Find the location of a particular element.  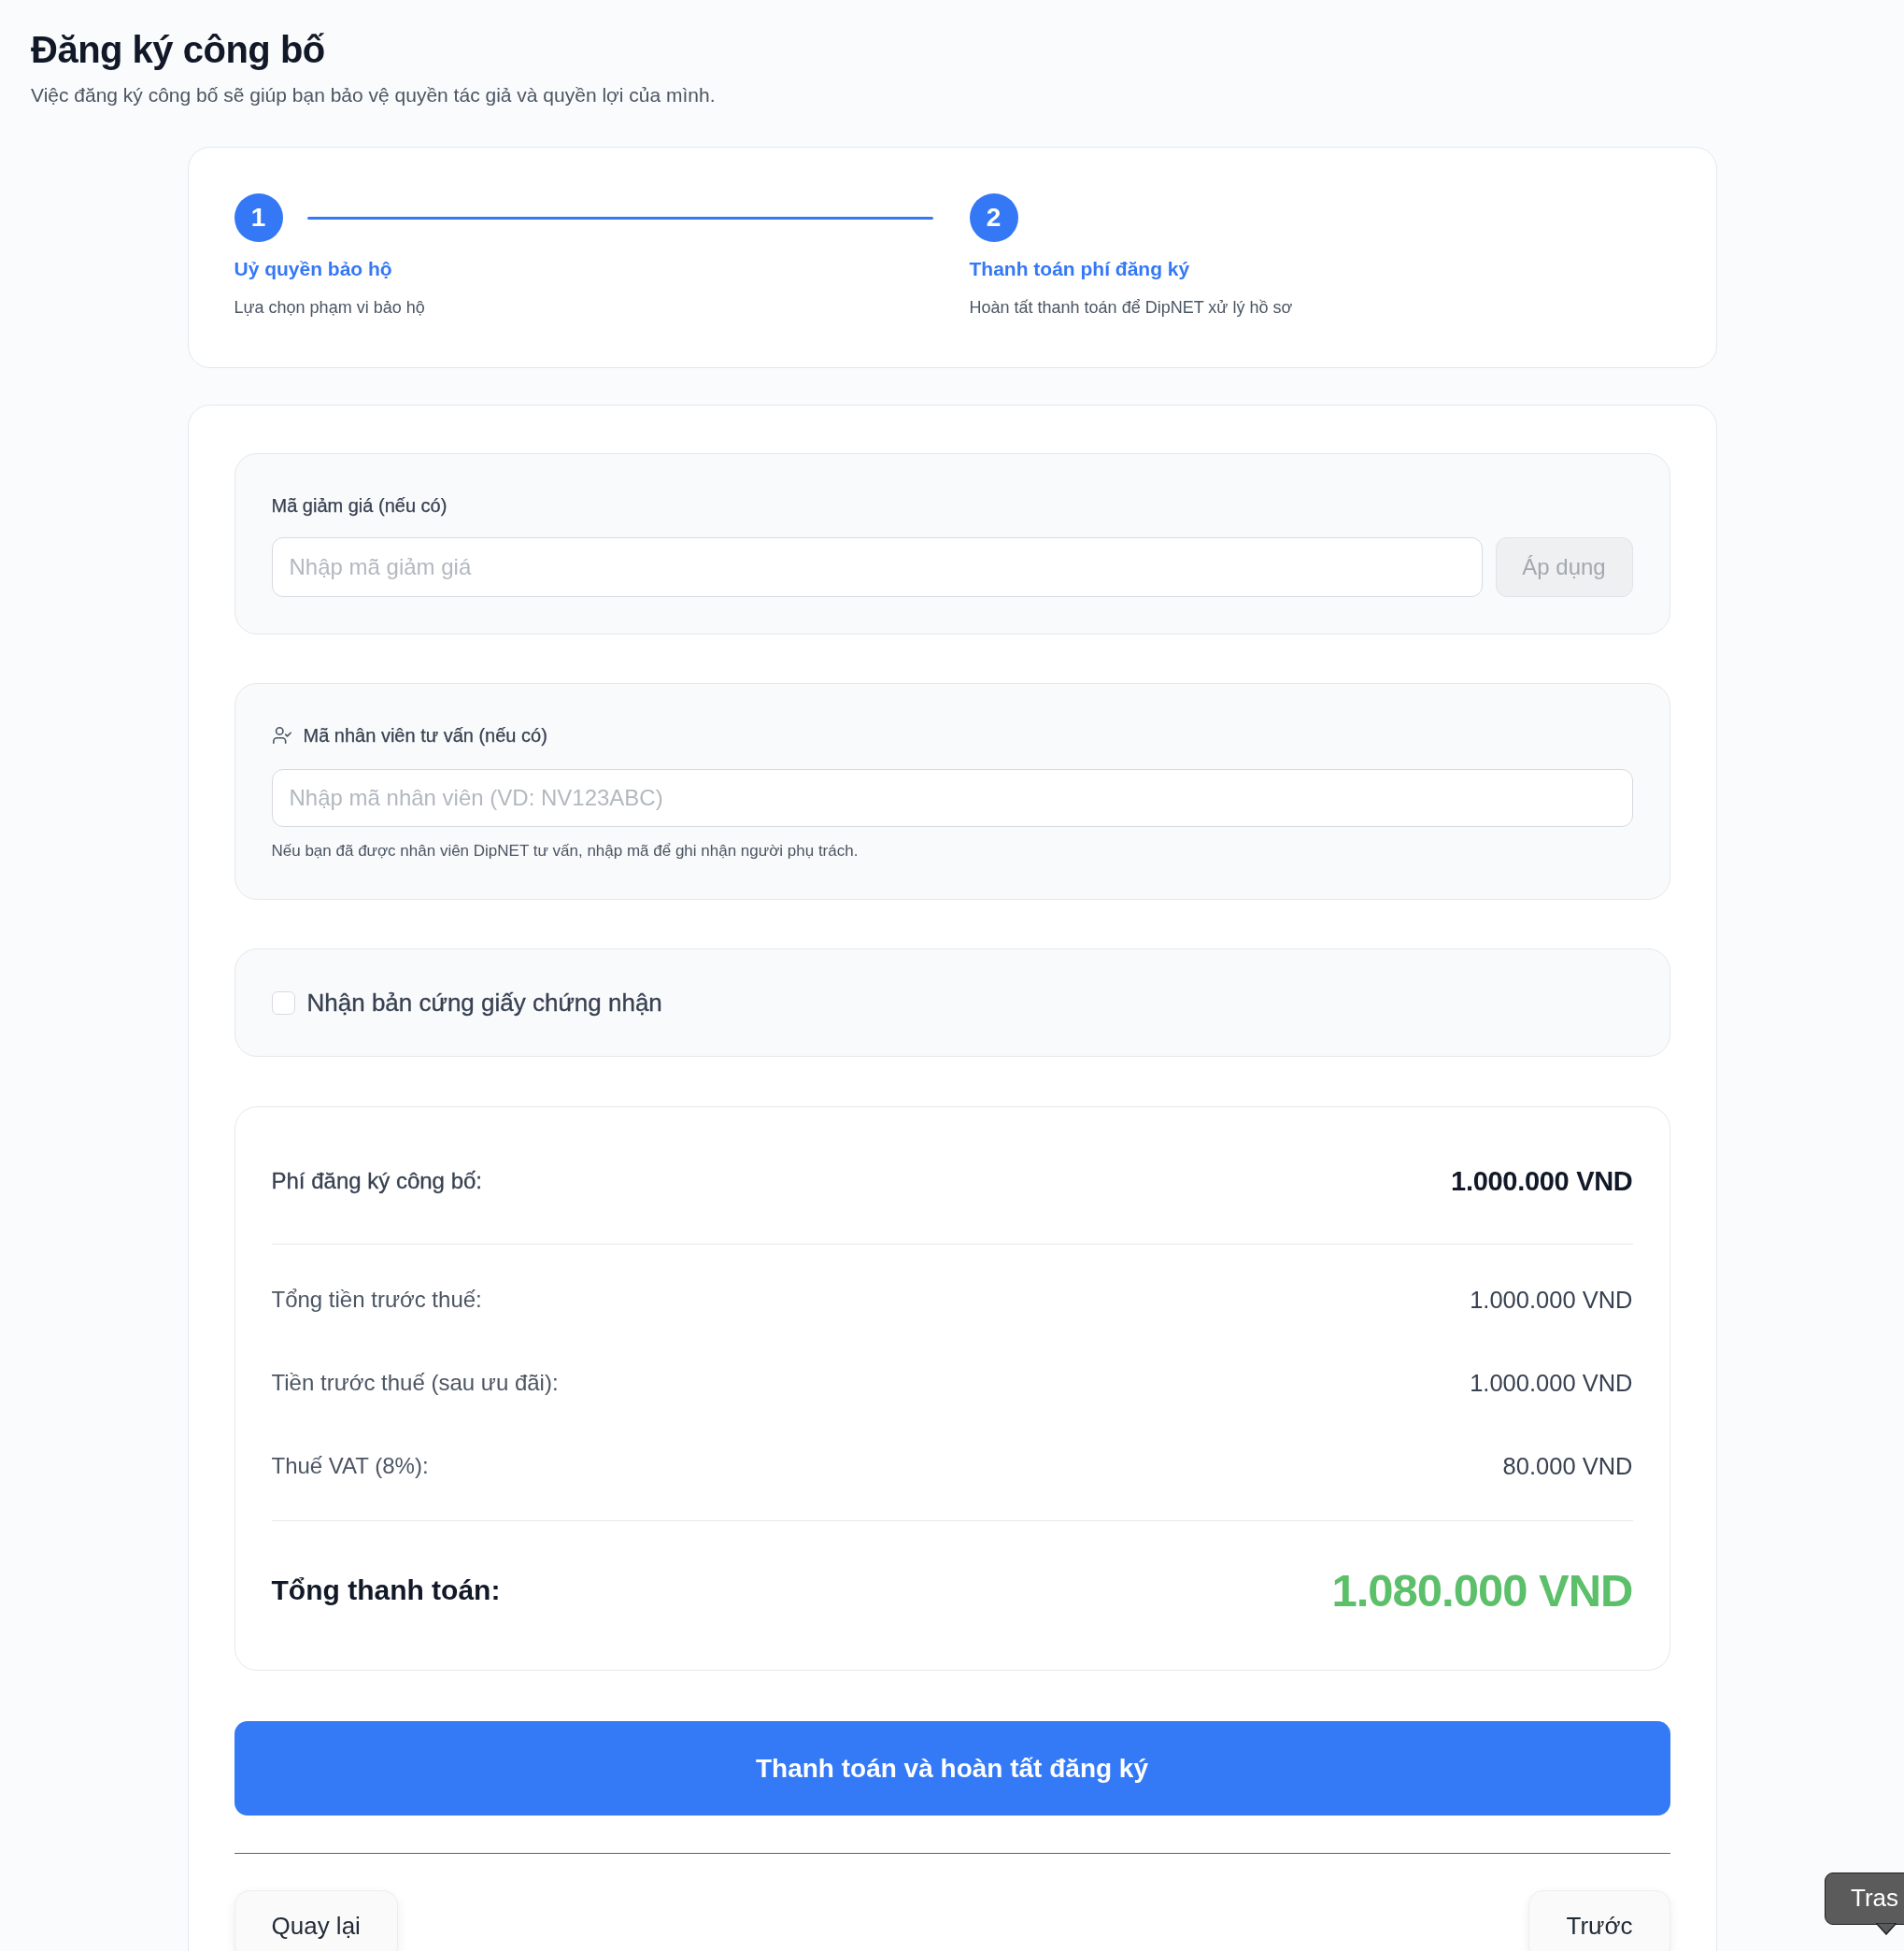

pay-button: Thanh toán và hoàn tất đăng ký is located at coordinates (952, 1768).